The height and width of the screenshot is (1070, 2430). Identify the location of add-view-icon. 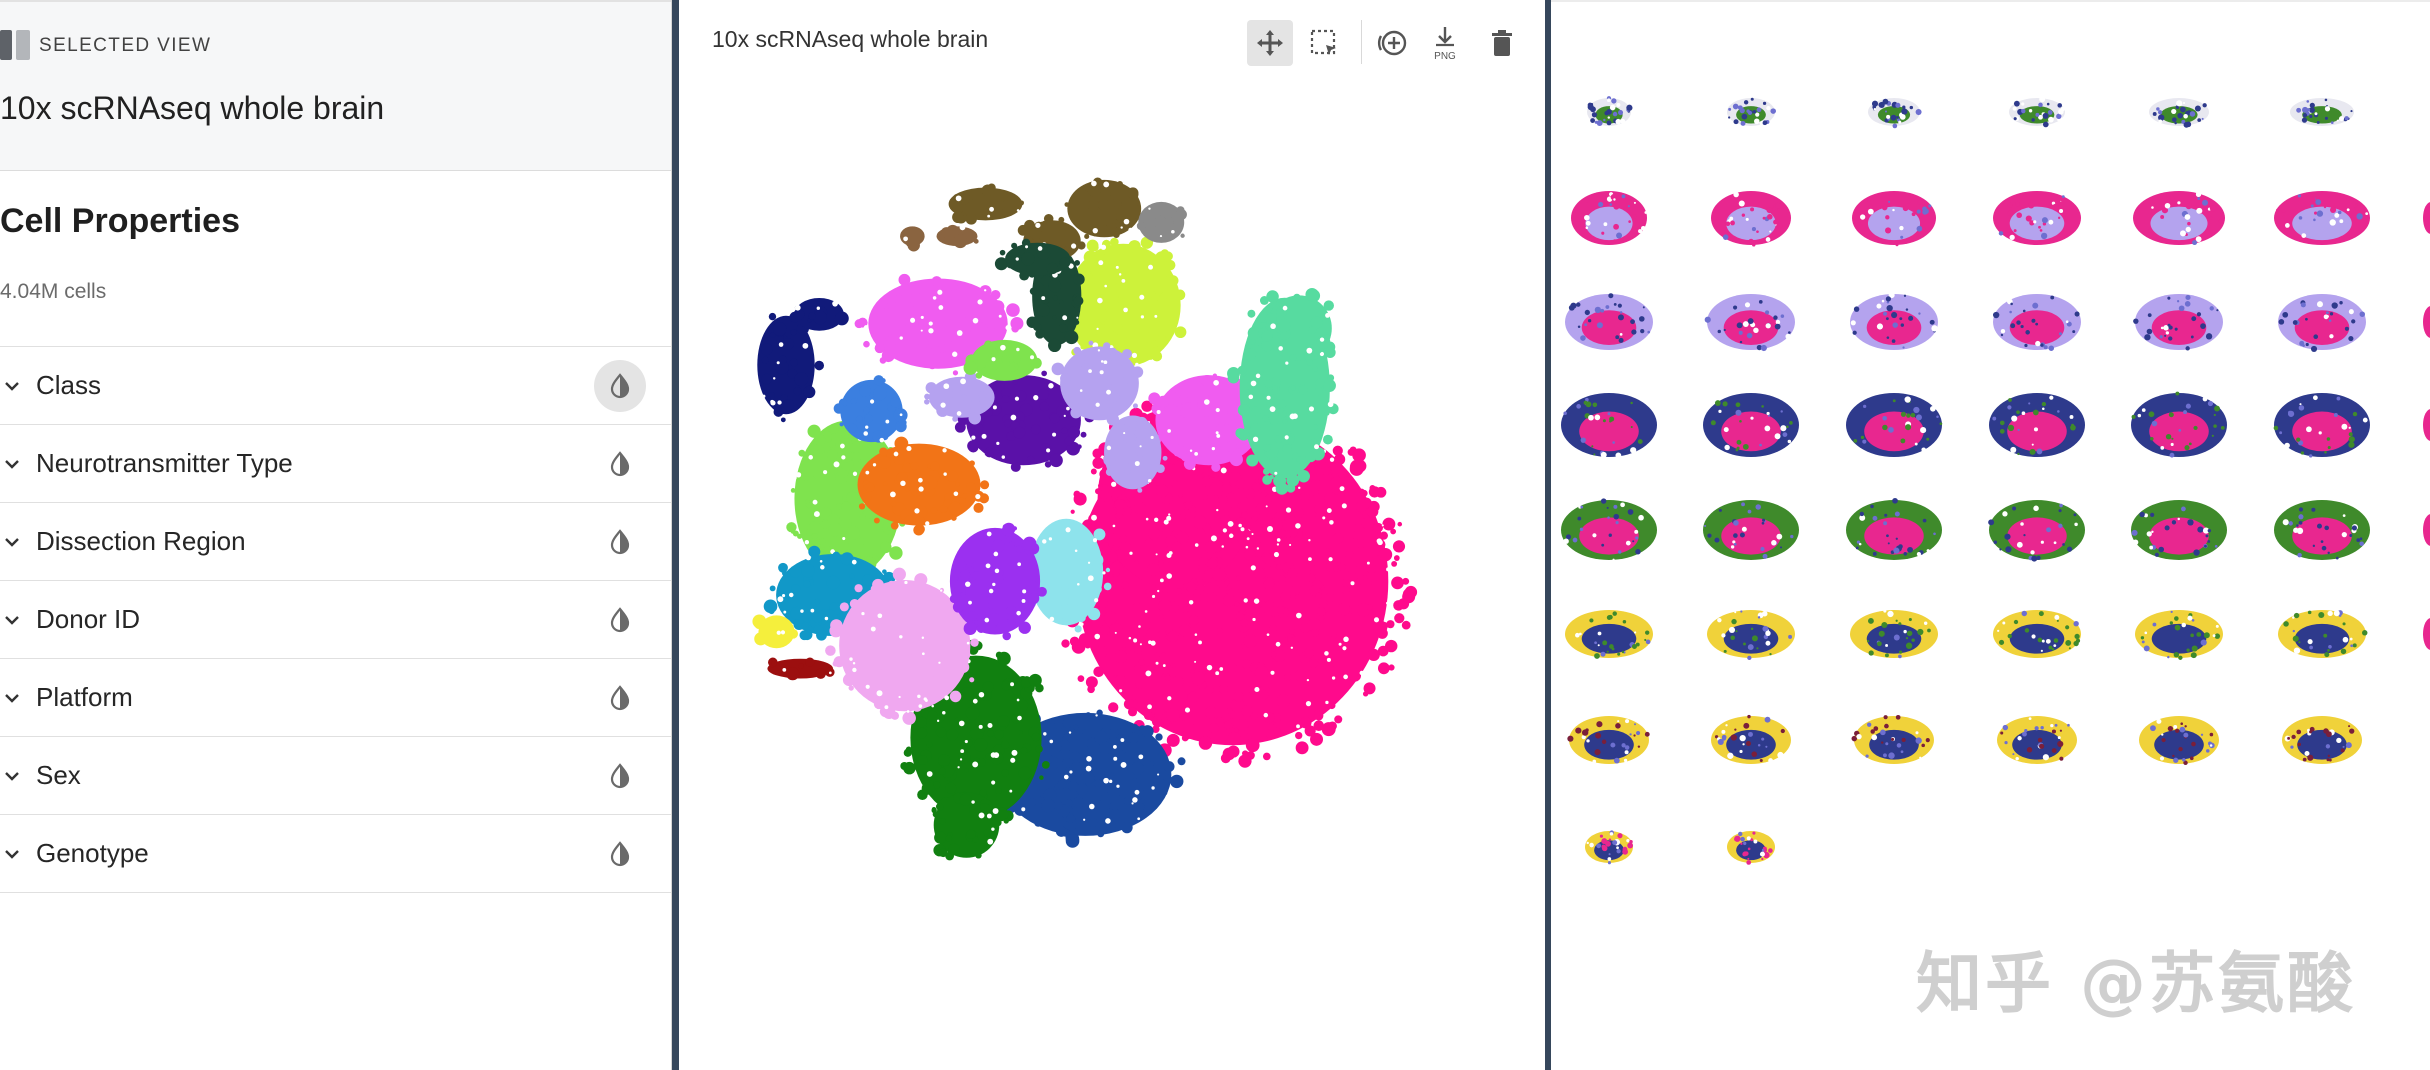
(1392, 43).